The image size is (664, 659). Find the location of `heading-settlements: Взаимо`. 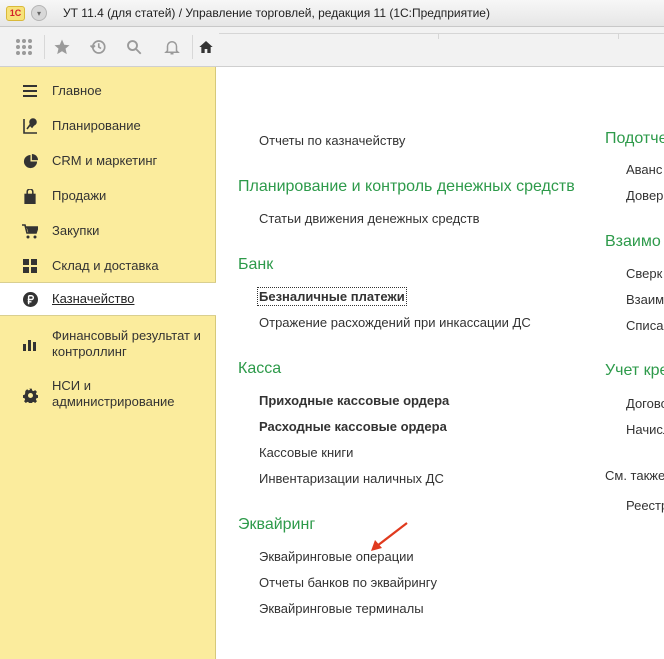

heading-settlements: Взаимо is located at coordinates (633, 241).